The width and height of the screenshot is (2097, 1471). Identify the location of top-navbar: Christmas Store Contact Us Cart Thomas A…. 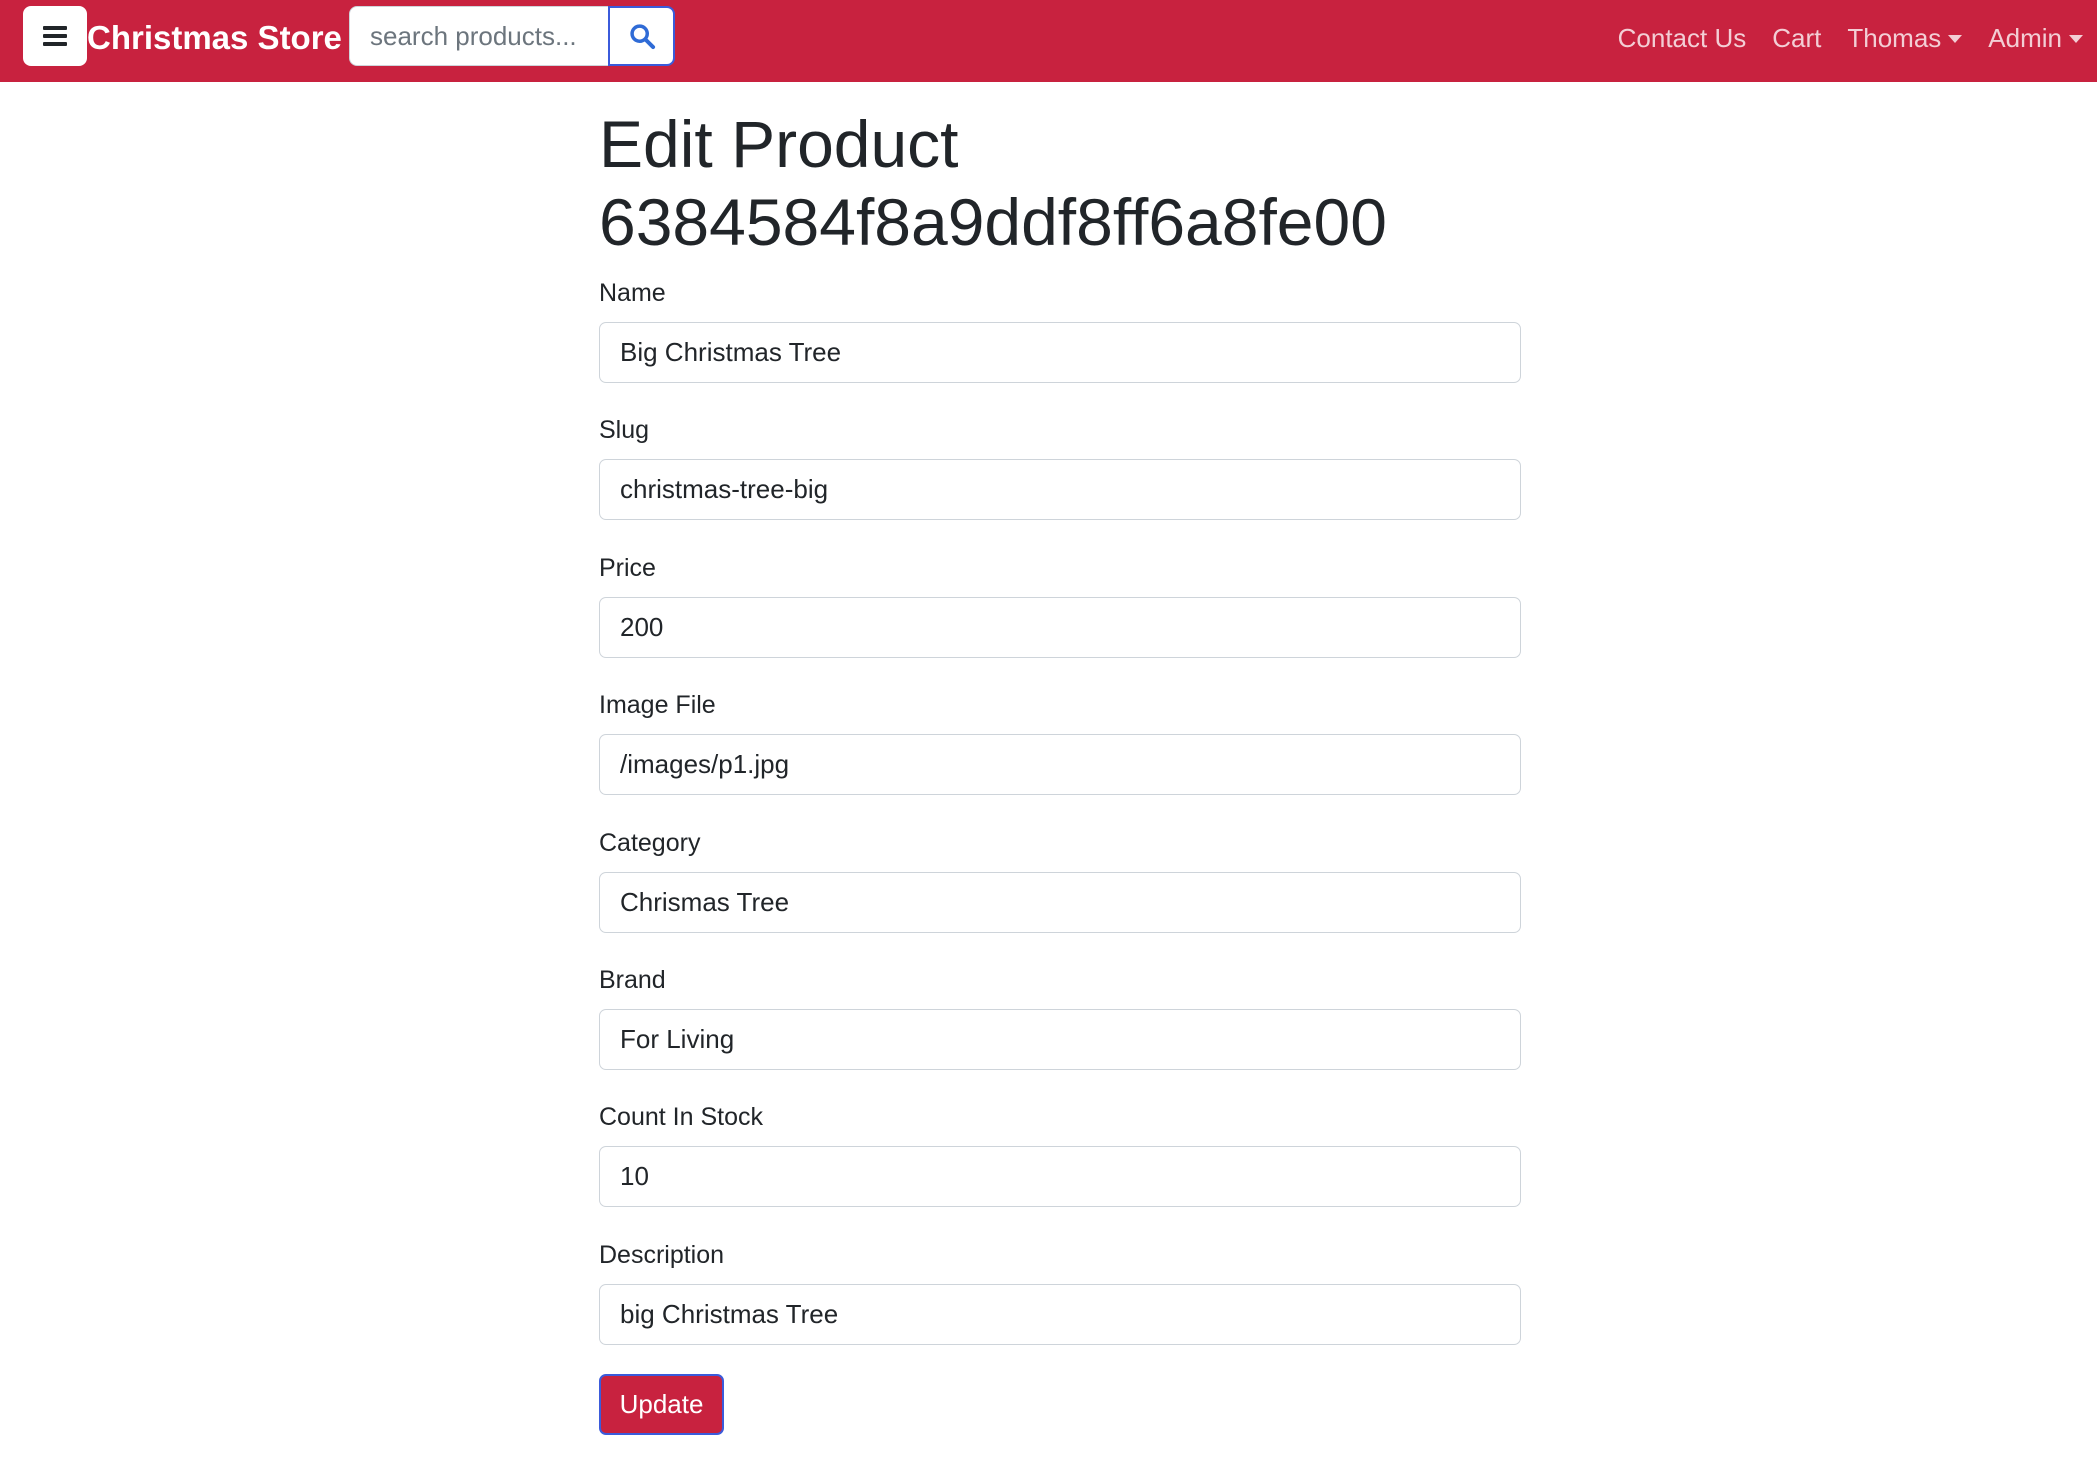
(1048, 41).